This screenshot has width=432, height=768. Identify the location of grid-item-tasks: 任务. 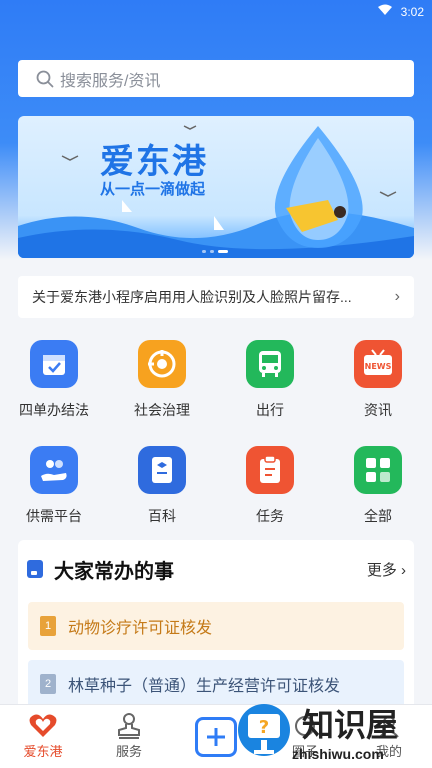
(270, 486).